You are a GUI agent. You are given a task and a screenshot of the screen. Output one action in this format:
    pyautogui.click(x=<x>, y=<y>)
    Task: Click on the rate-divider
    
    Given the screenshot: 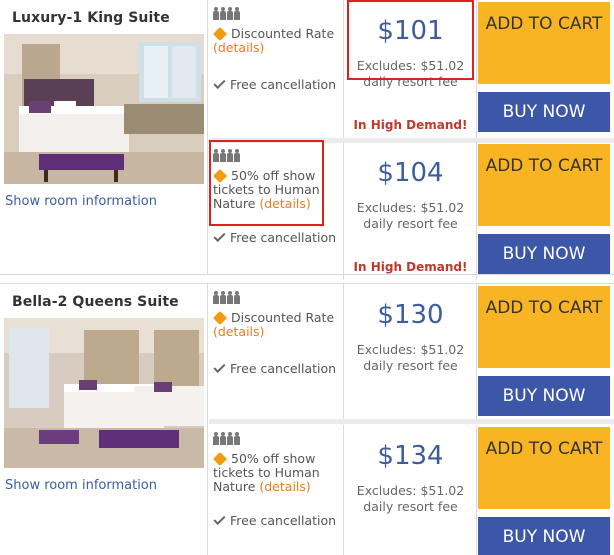 What is the action you would take?
    pyautogui.click(x=411, y=421)
    